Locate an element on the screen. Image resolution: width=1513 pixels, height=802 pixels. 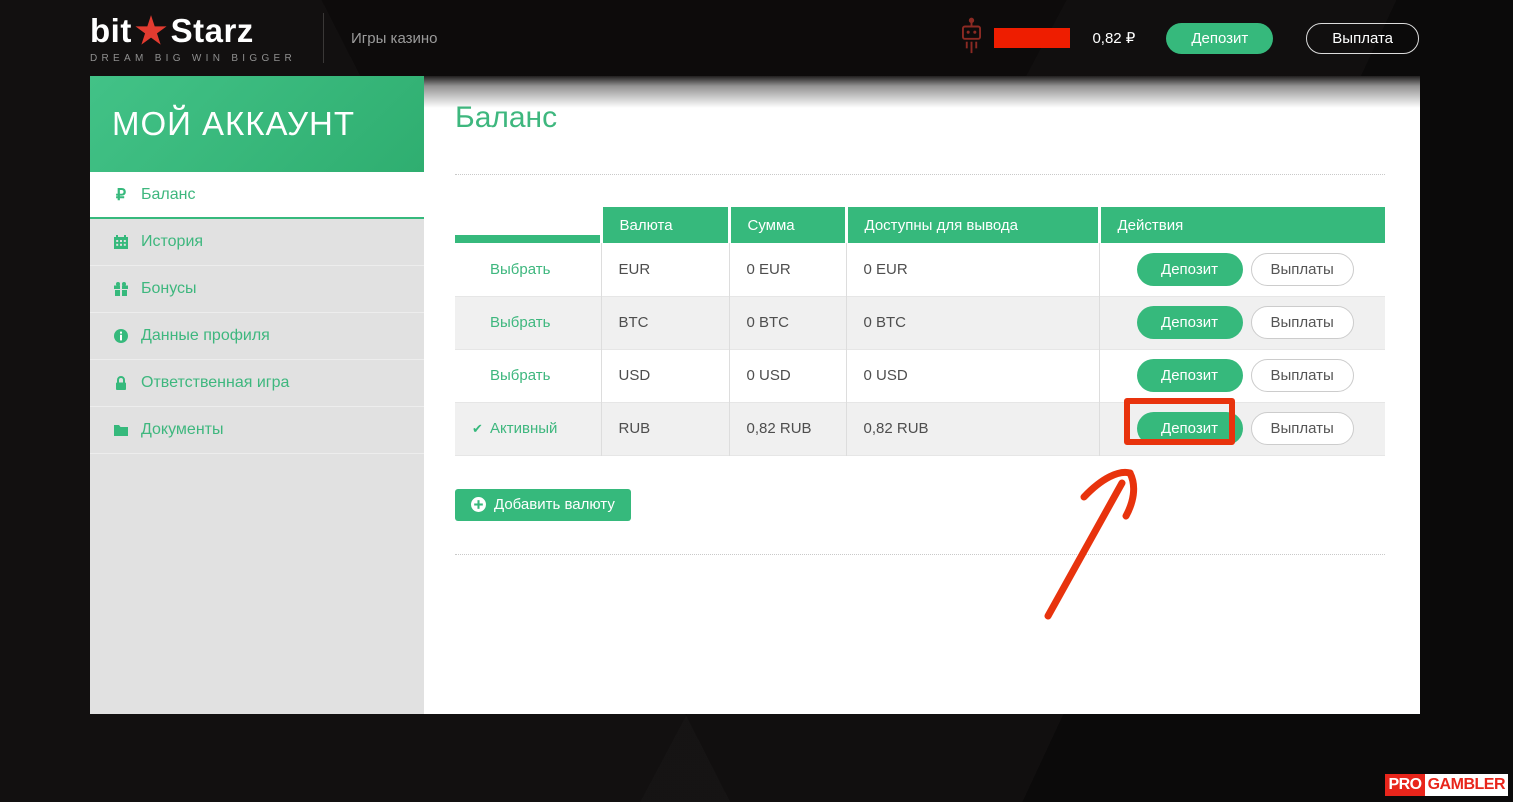
watermark-gambler: GAMBLER is located at coordinates (1466, 785).